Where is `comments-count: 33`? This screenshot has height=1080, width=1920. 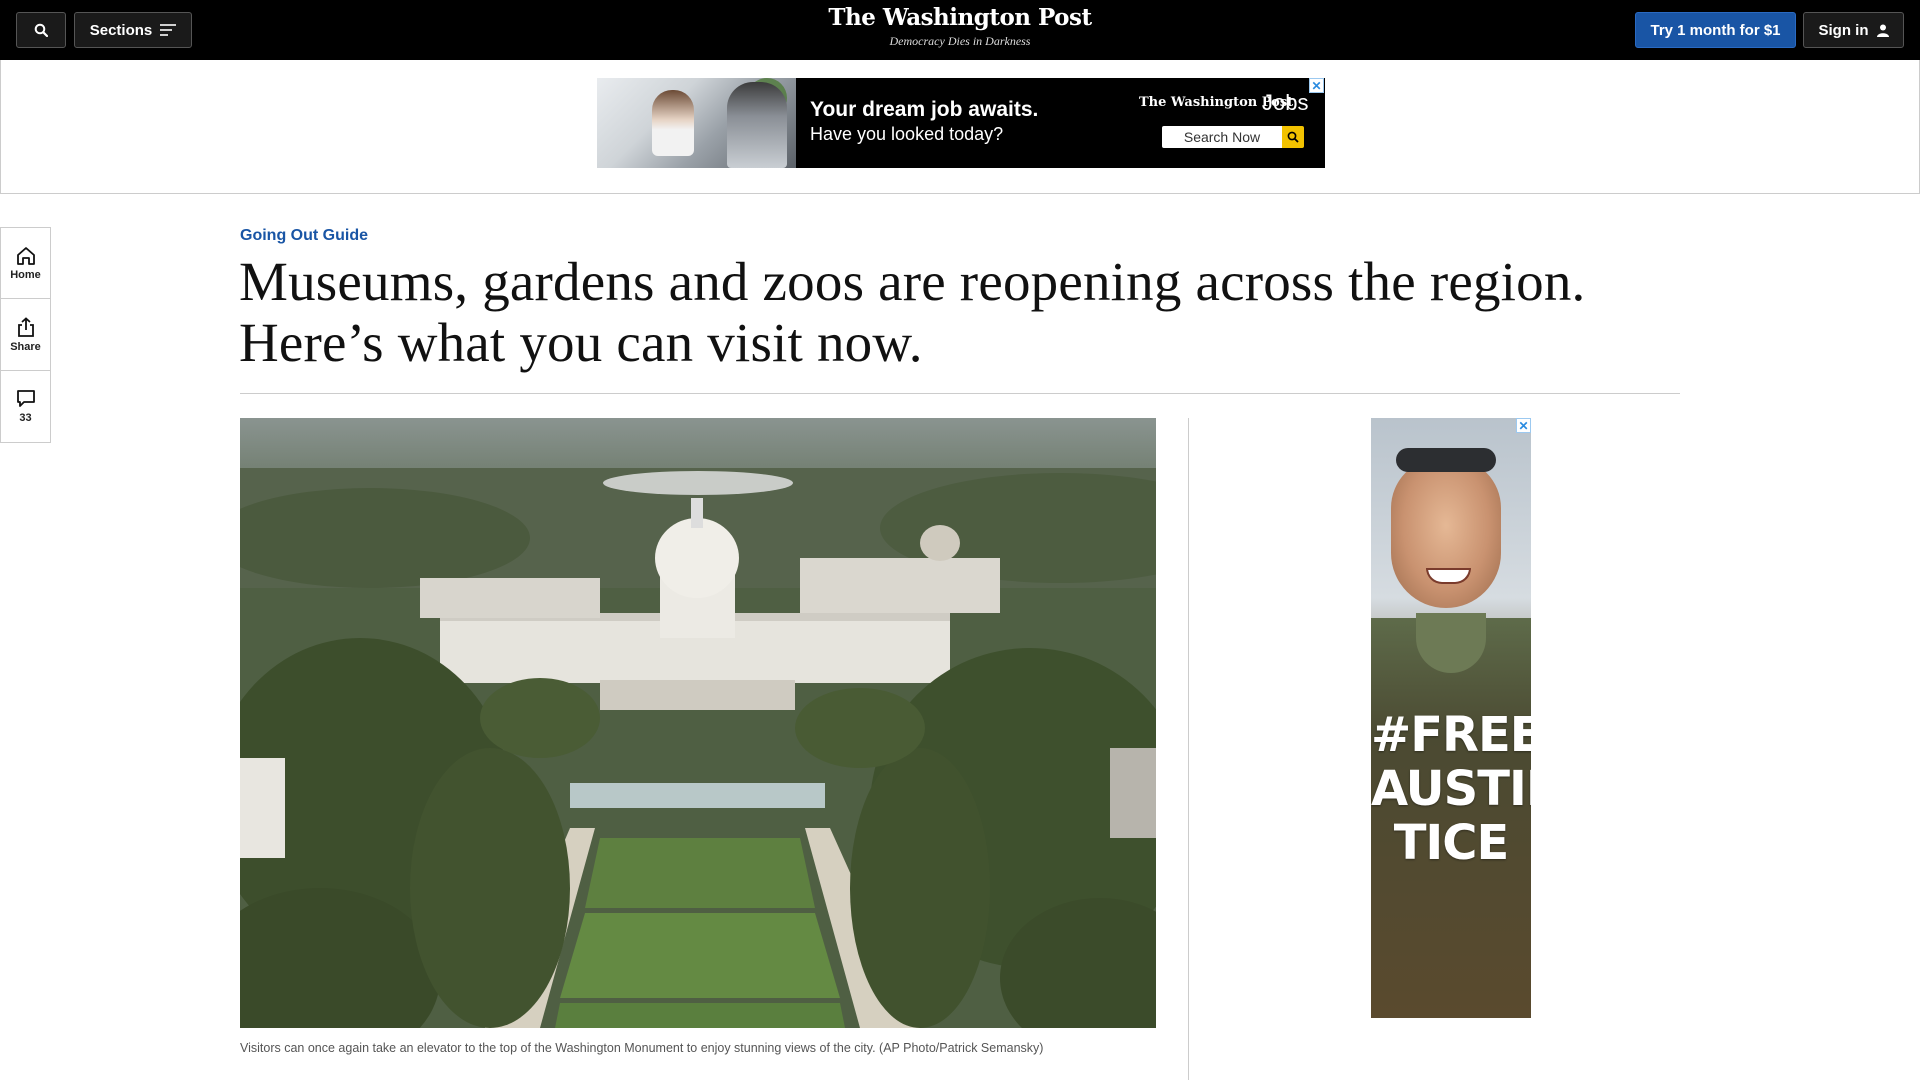 comments-count: 33 is located at coordinates (25, 418).